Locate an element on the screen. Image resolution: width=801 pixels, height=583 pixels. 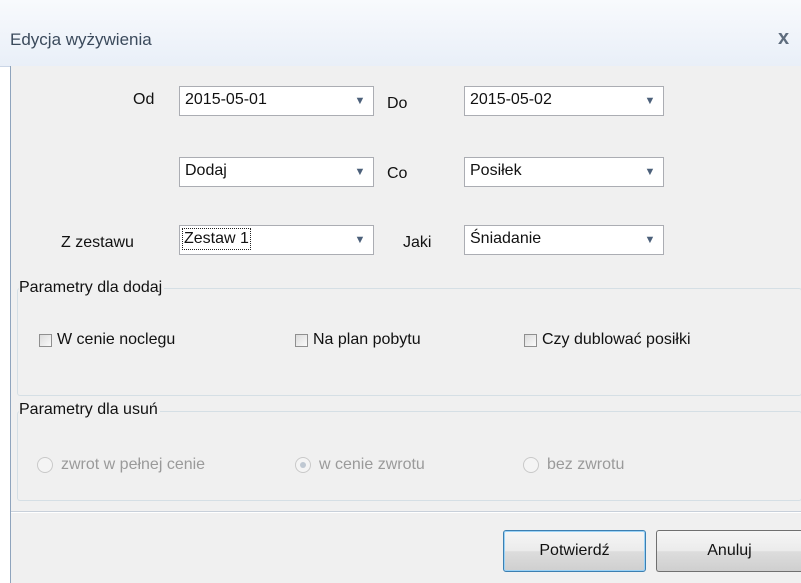
jaki-select-value: Śniadanie is located at coordinates (506, 238).